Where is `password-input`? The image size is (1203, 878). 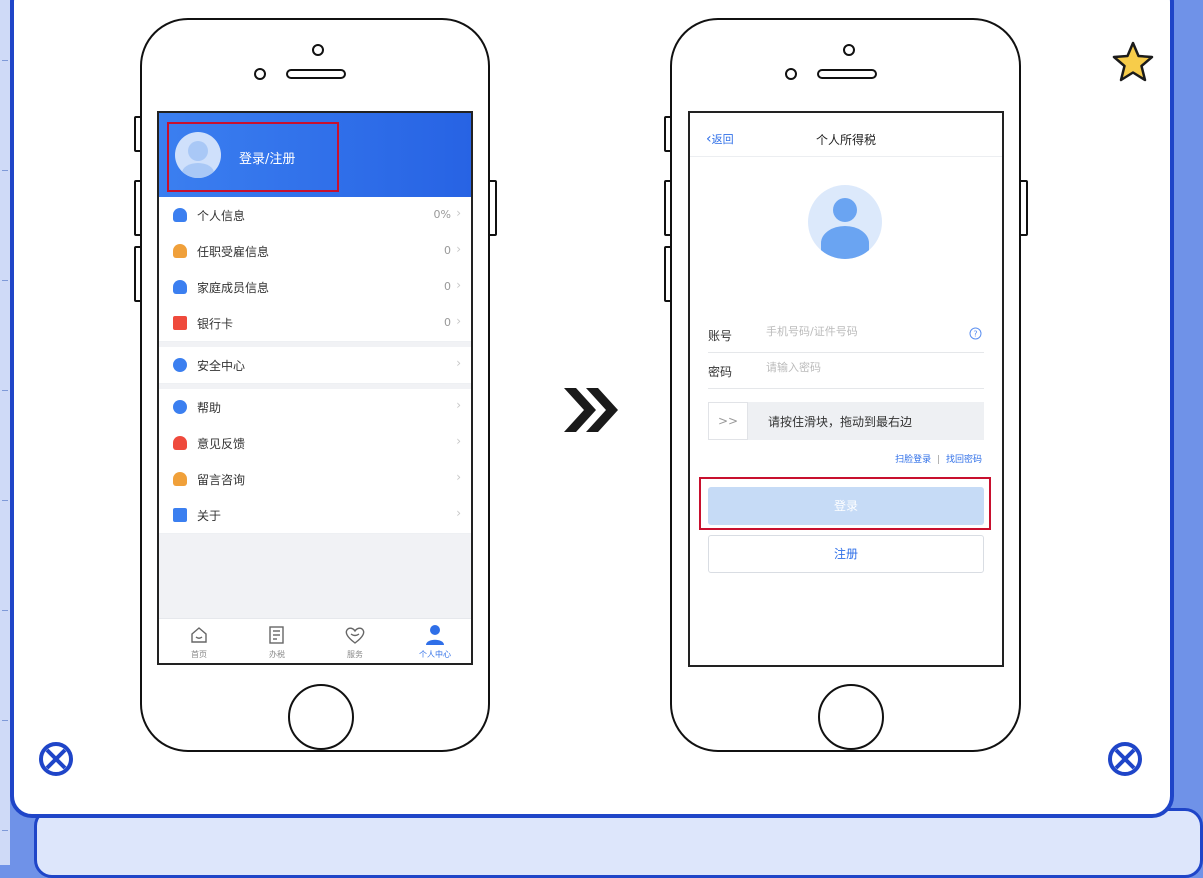
password-input is located at coordinates (856, 367).